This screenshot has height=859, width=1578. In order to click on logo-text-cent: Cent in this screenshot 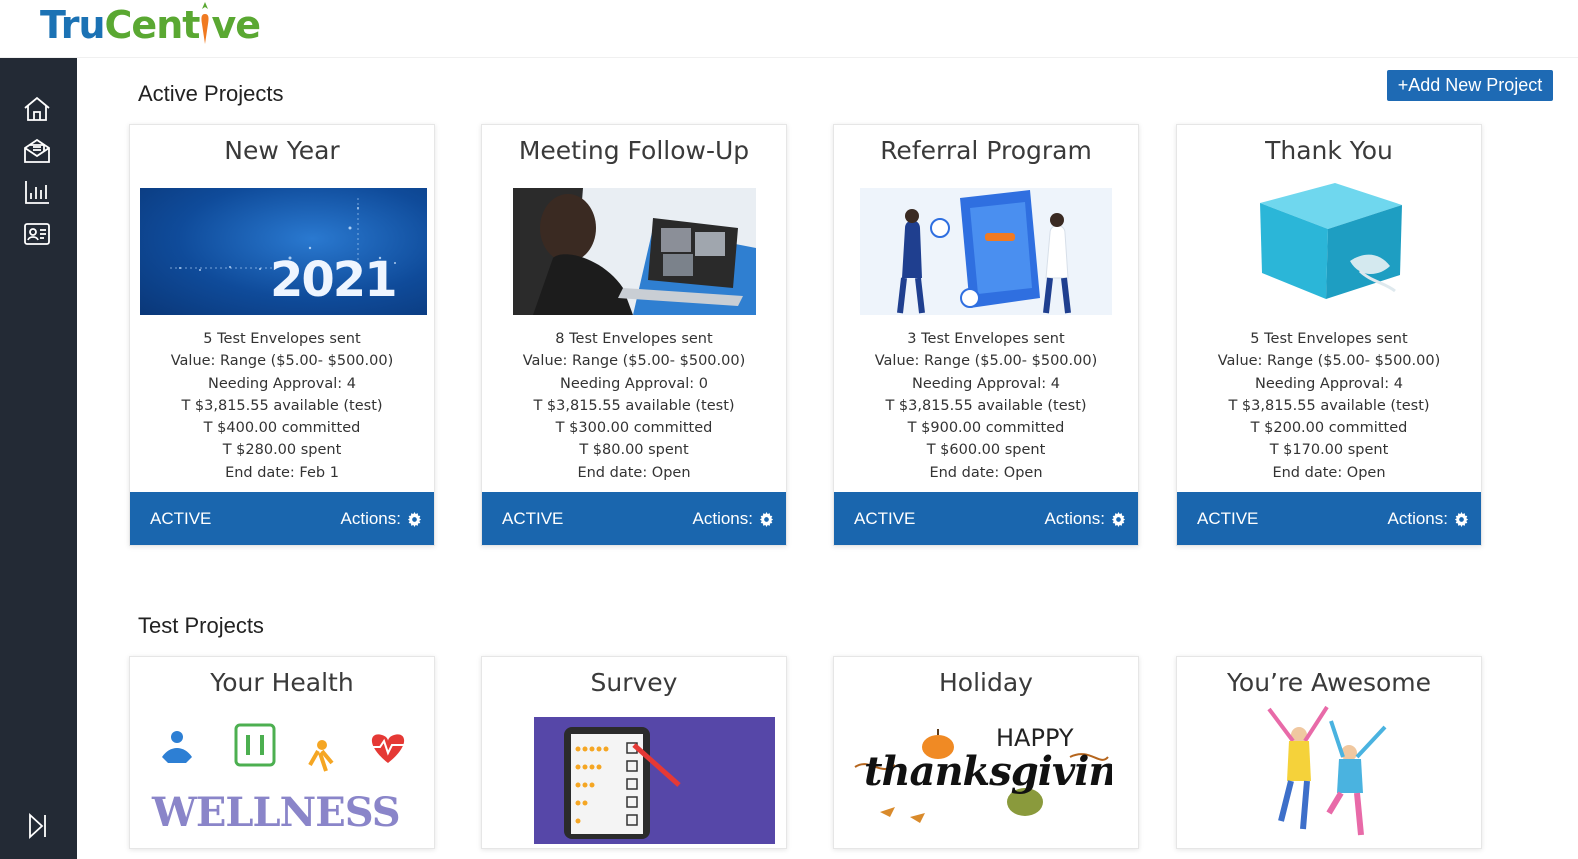, I will do `click(152, 25)`.